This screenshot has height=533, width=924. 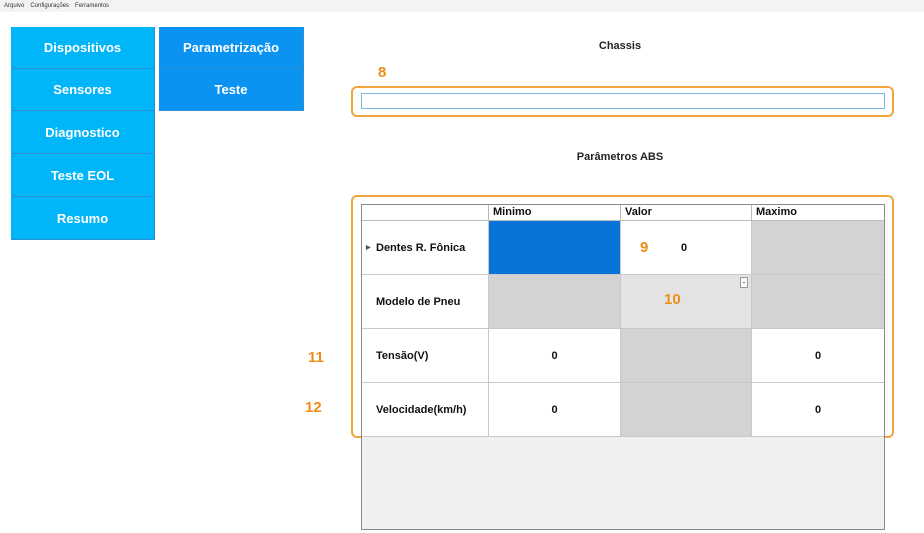 I want to click on nav-resumo-button: Resumo, so click(x=83, y=218).